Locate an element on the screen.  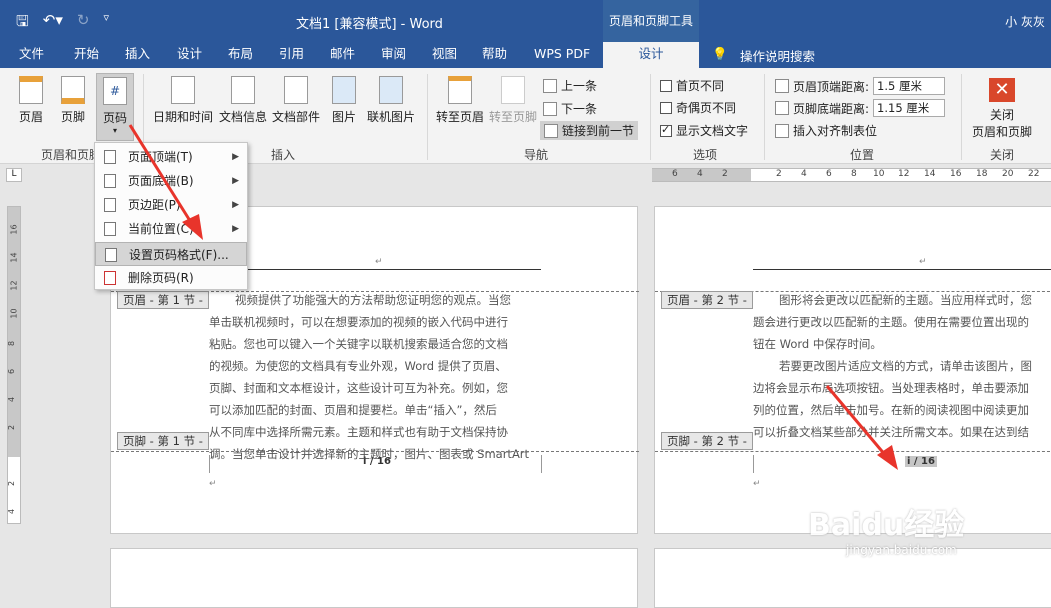
link-to-previous-label: 链接到前一节 is located at coordinates (598, 131).